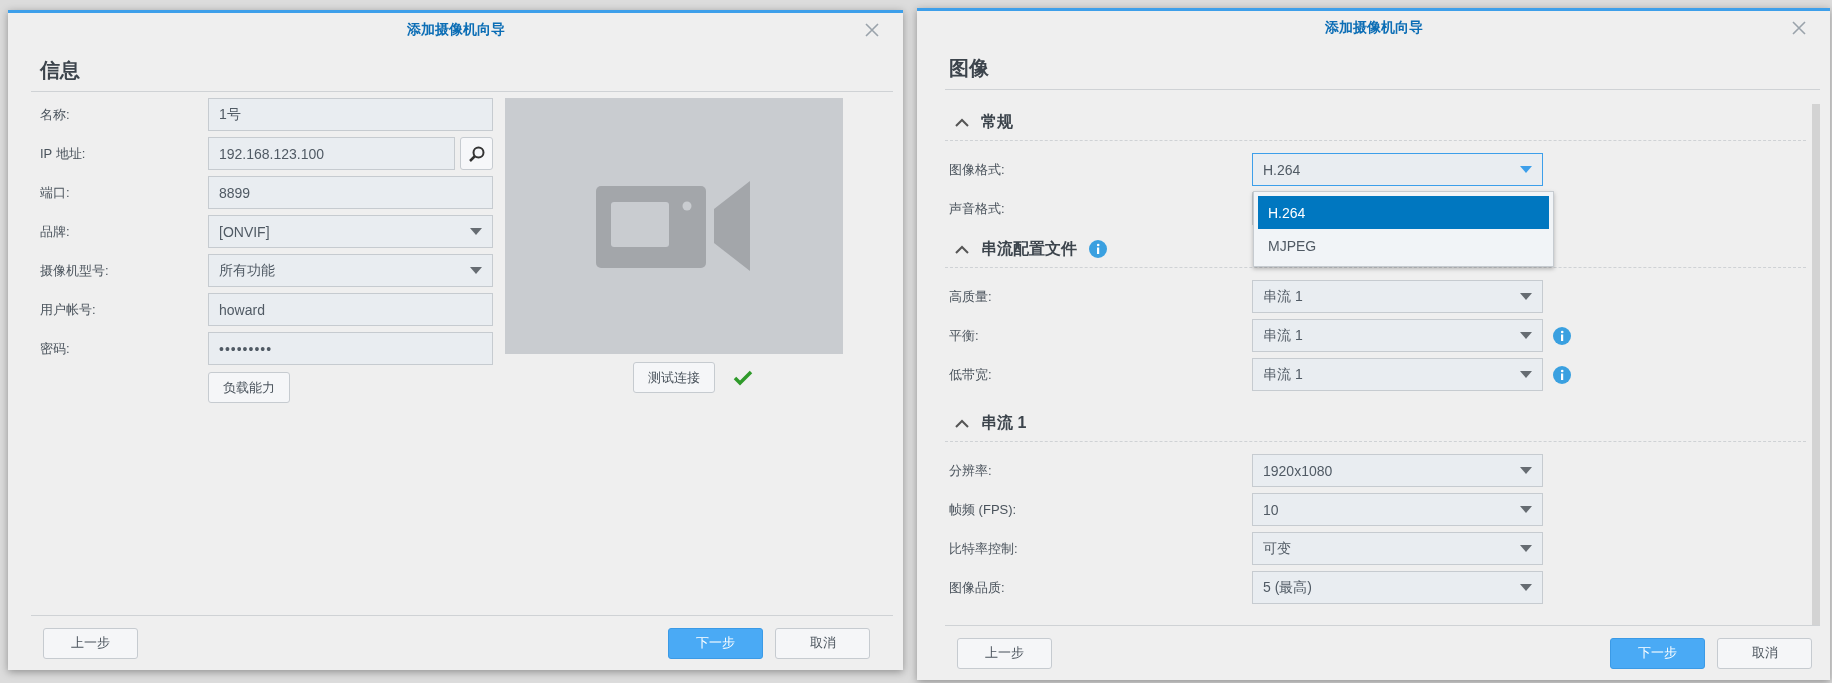 The width and height of the screenshot is (1832, 683). Describe the element at coordinates (350, 192) in the screenshot. I see `input-field: 8899` at that location.